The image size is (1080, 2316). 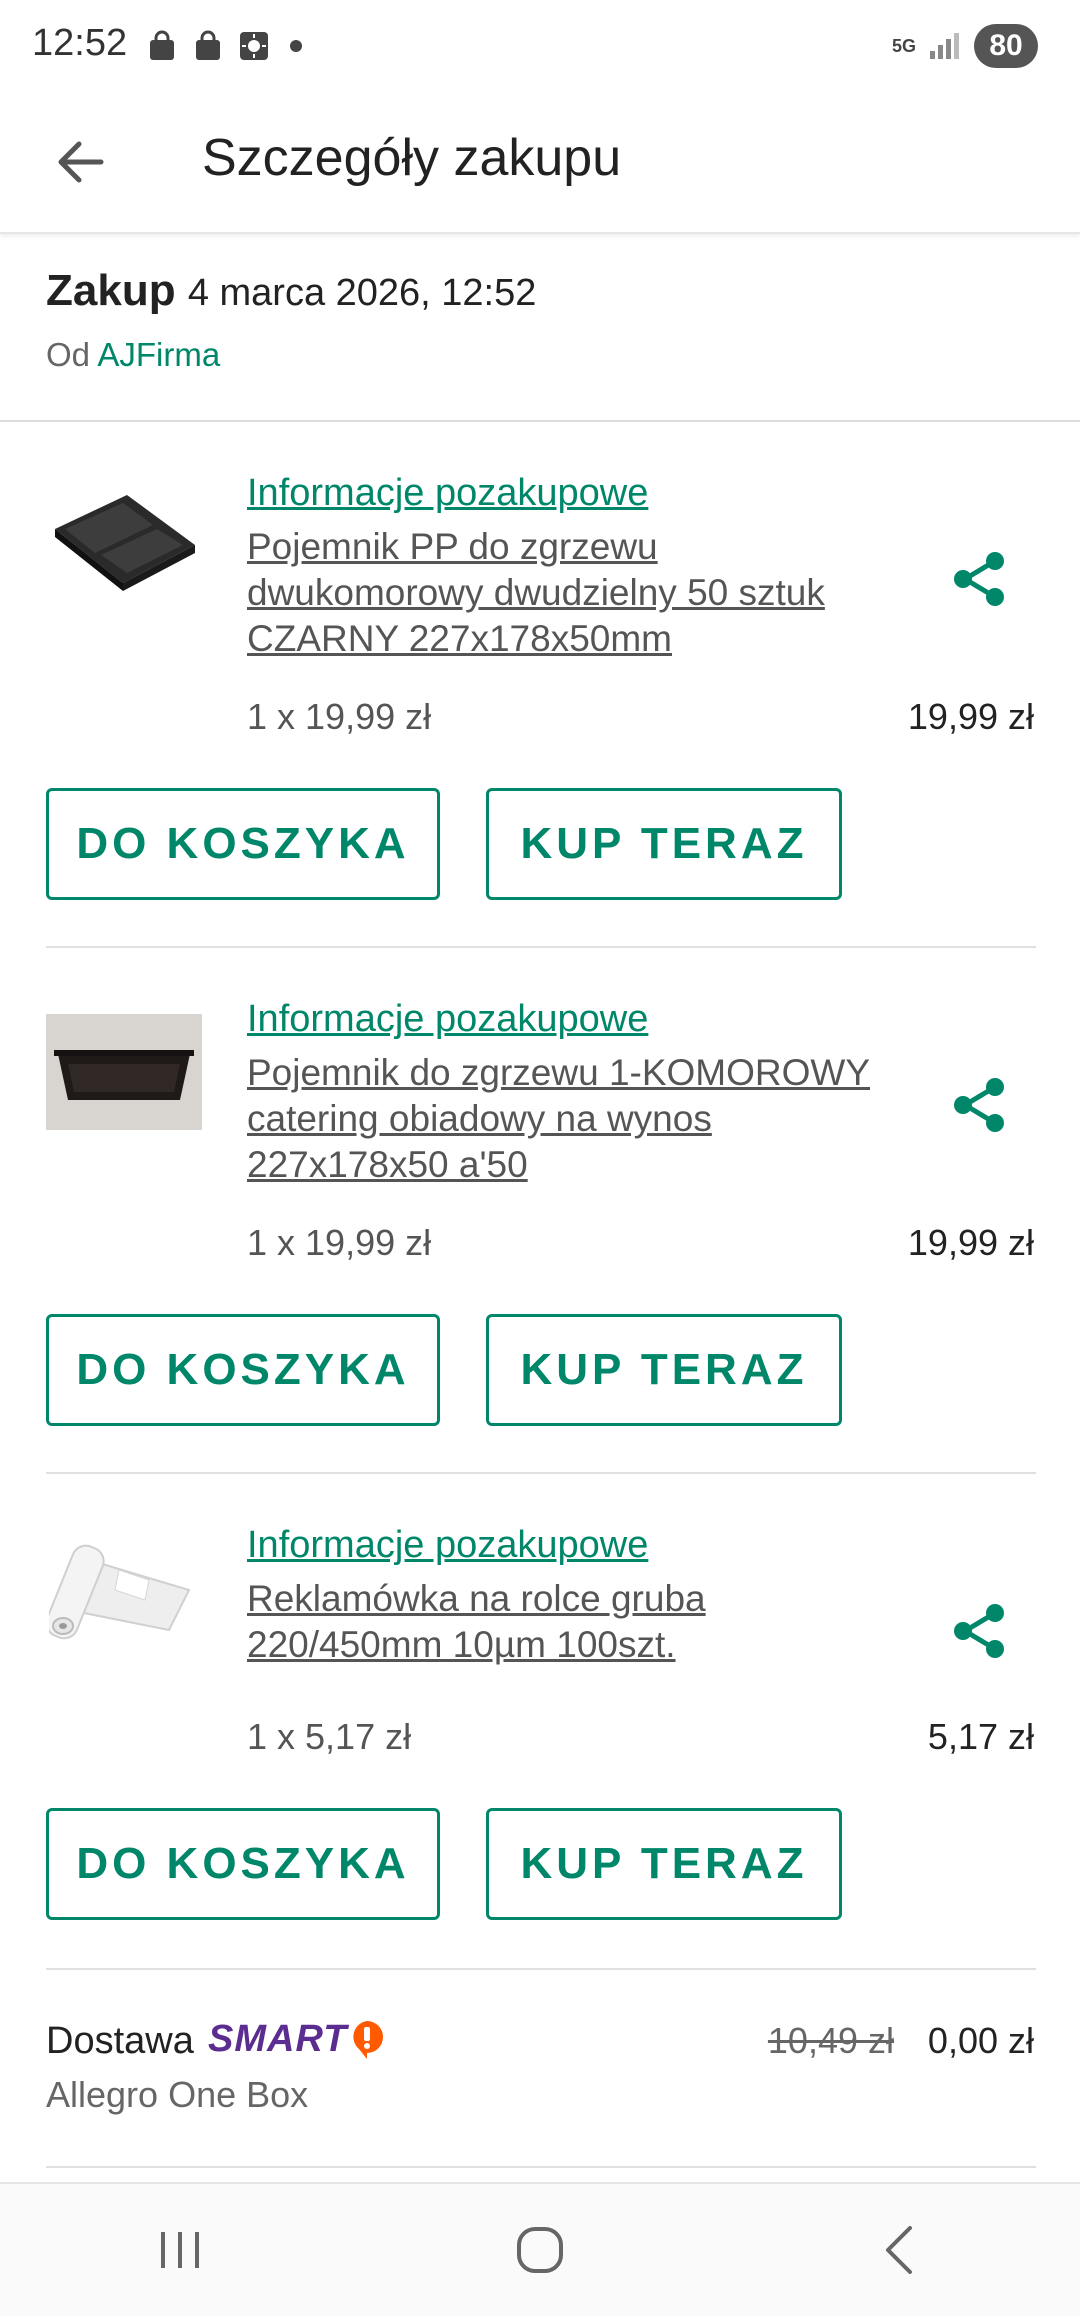 I want to click on top-app-bar: Szczegóły zakupu, so click(x=540, y=165).